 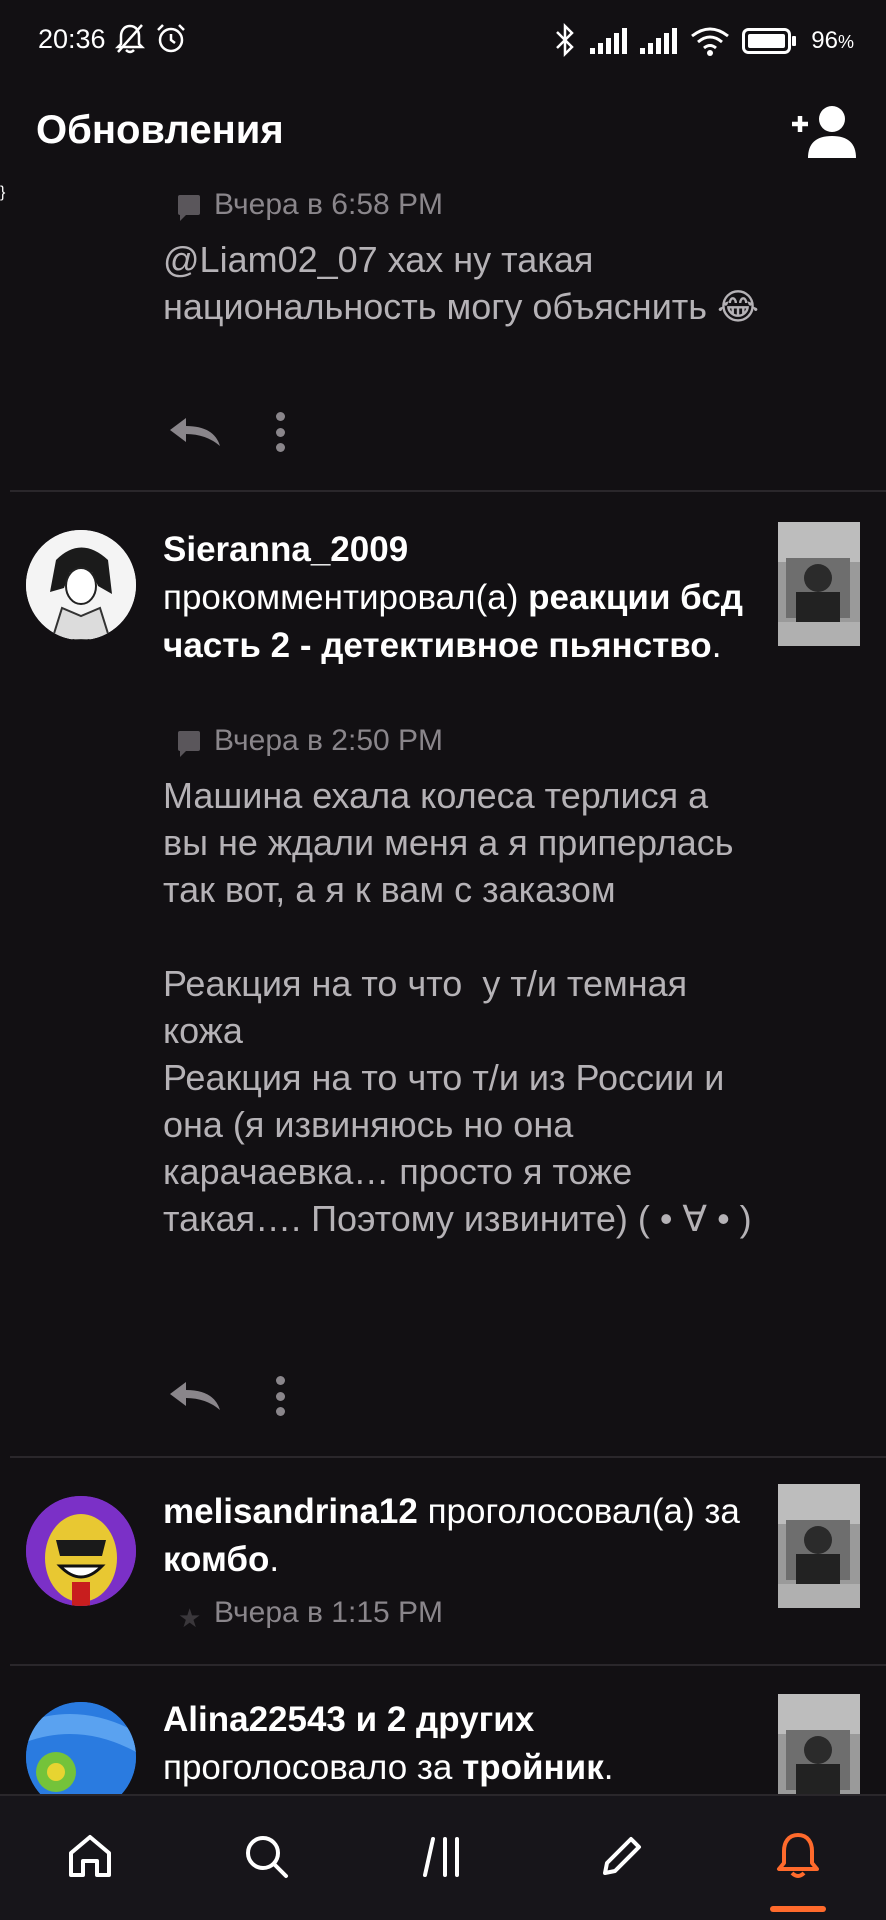 What do you see at coordinates (348, 1719) in the screenshot?
I see `username-link: Alina22543 и 2 других` at bounding box center [348, 1719].